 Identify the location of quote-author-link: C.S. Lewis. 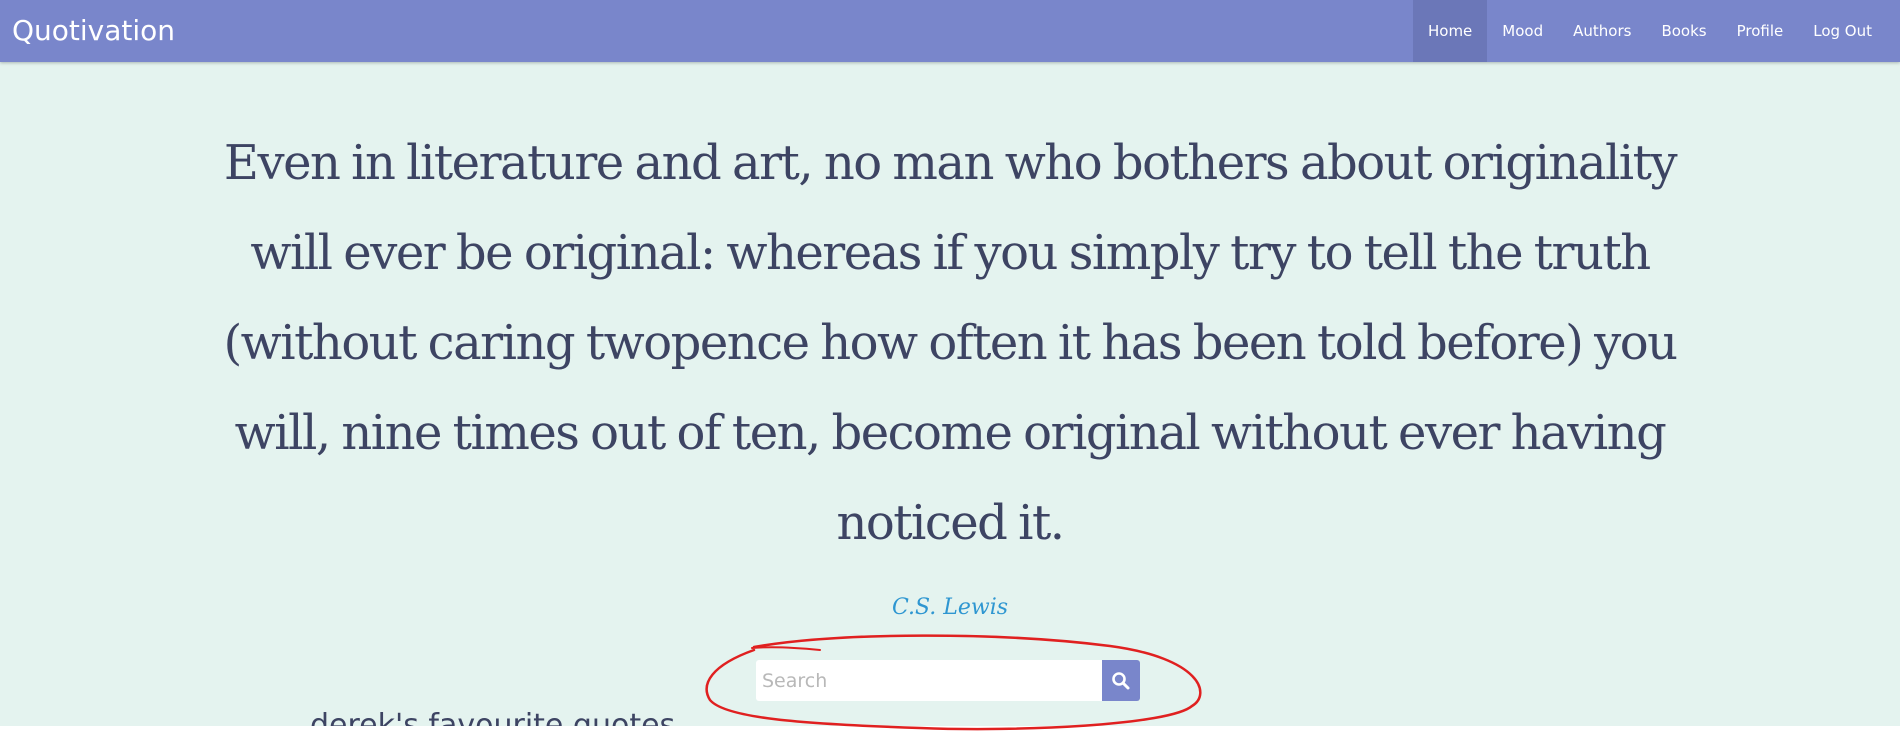
(950, 607).